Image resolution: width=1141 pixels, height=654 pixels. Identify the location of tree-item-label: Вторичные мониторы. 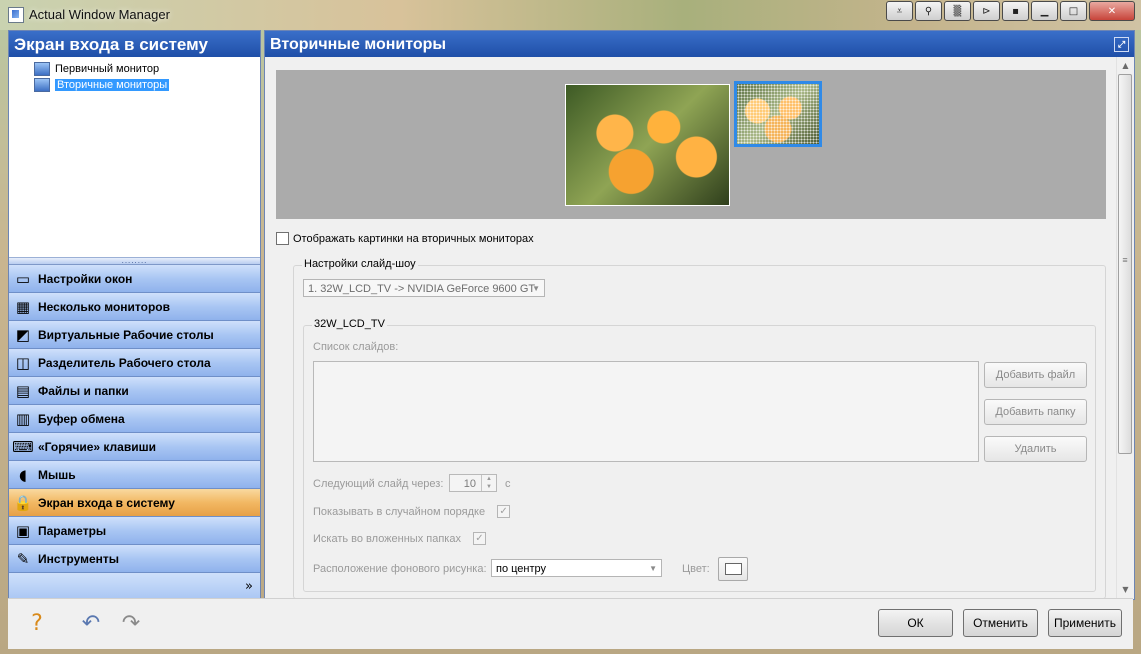
(112, 85).